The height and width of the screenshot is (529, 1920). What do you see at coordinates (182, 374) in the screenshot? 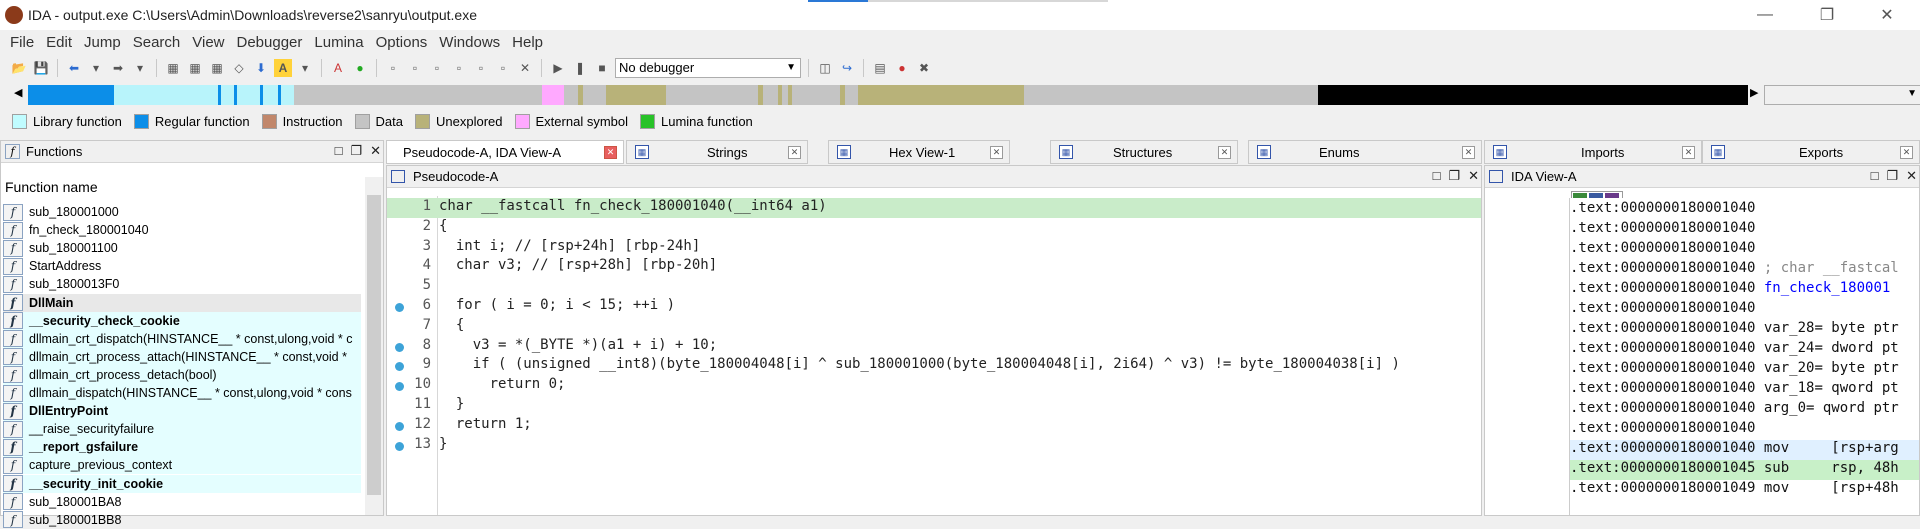
I see `function-list-item: f dllmain_crt_process_detach(bool)` at bounding box center [182, 374].